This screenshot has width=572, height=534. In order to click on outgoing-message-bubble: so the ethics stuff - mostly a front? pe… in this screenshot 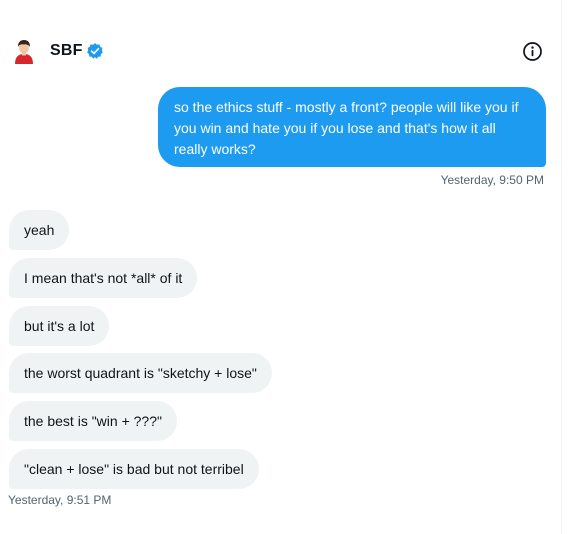, I will do `click(352, 127)`.